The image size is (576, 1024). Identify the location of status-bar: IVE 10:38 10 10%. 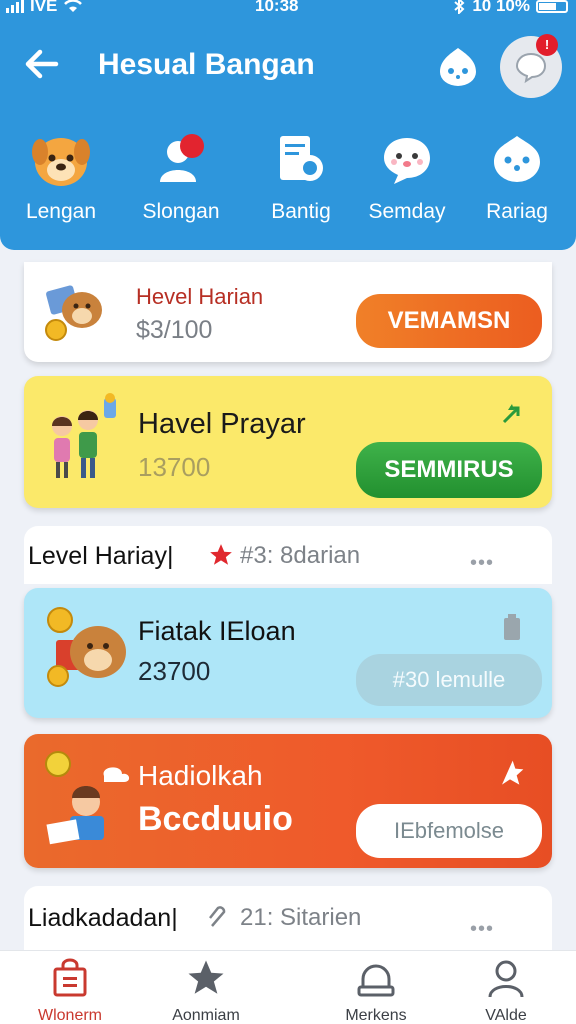
(288, 11).